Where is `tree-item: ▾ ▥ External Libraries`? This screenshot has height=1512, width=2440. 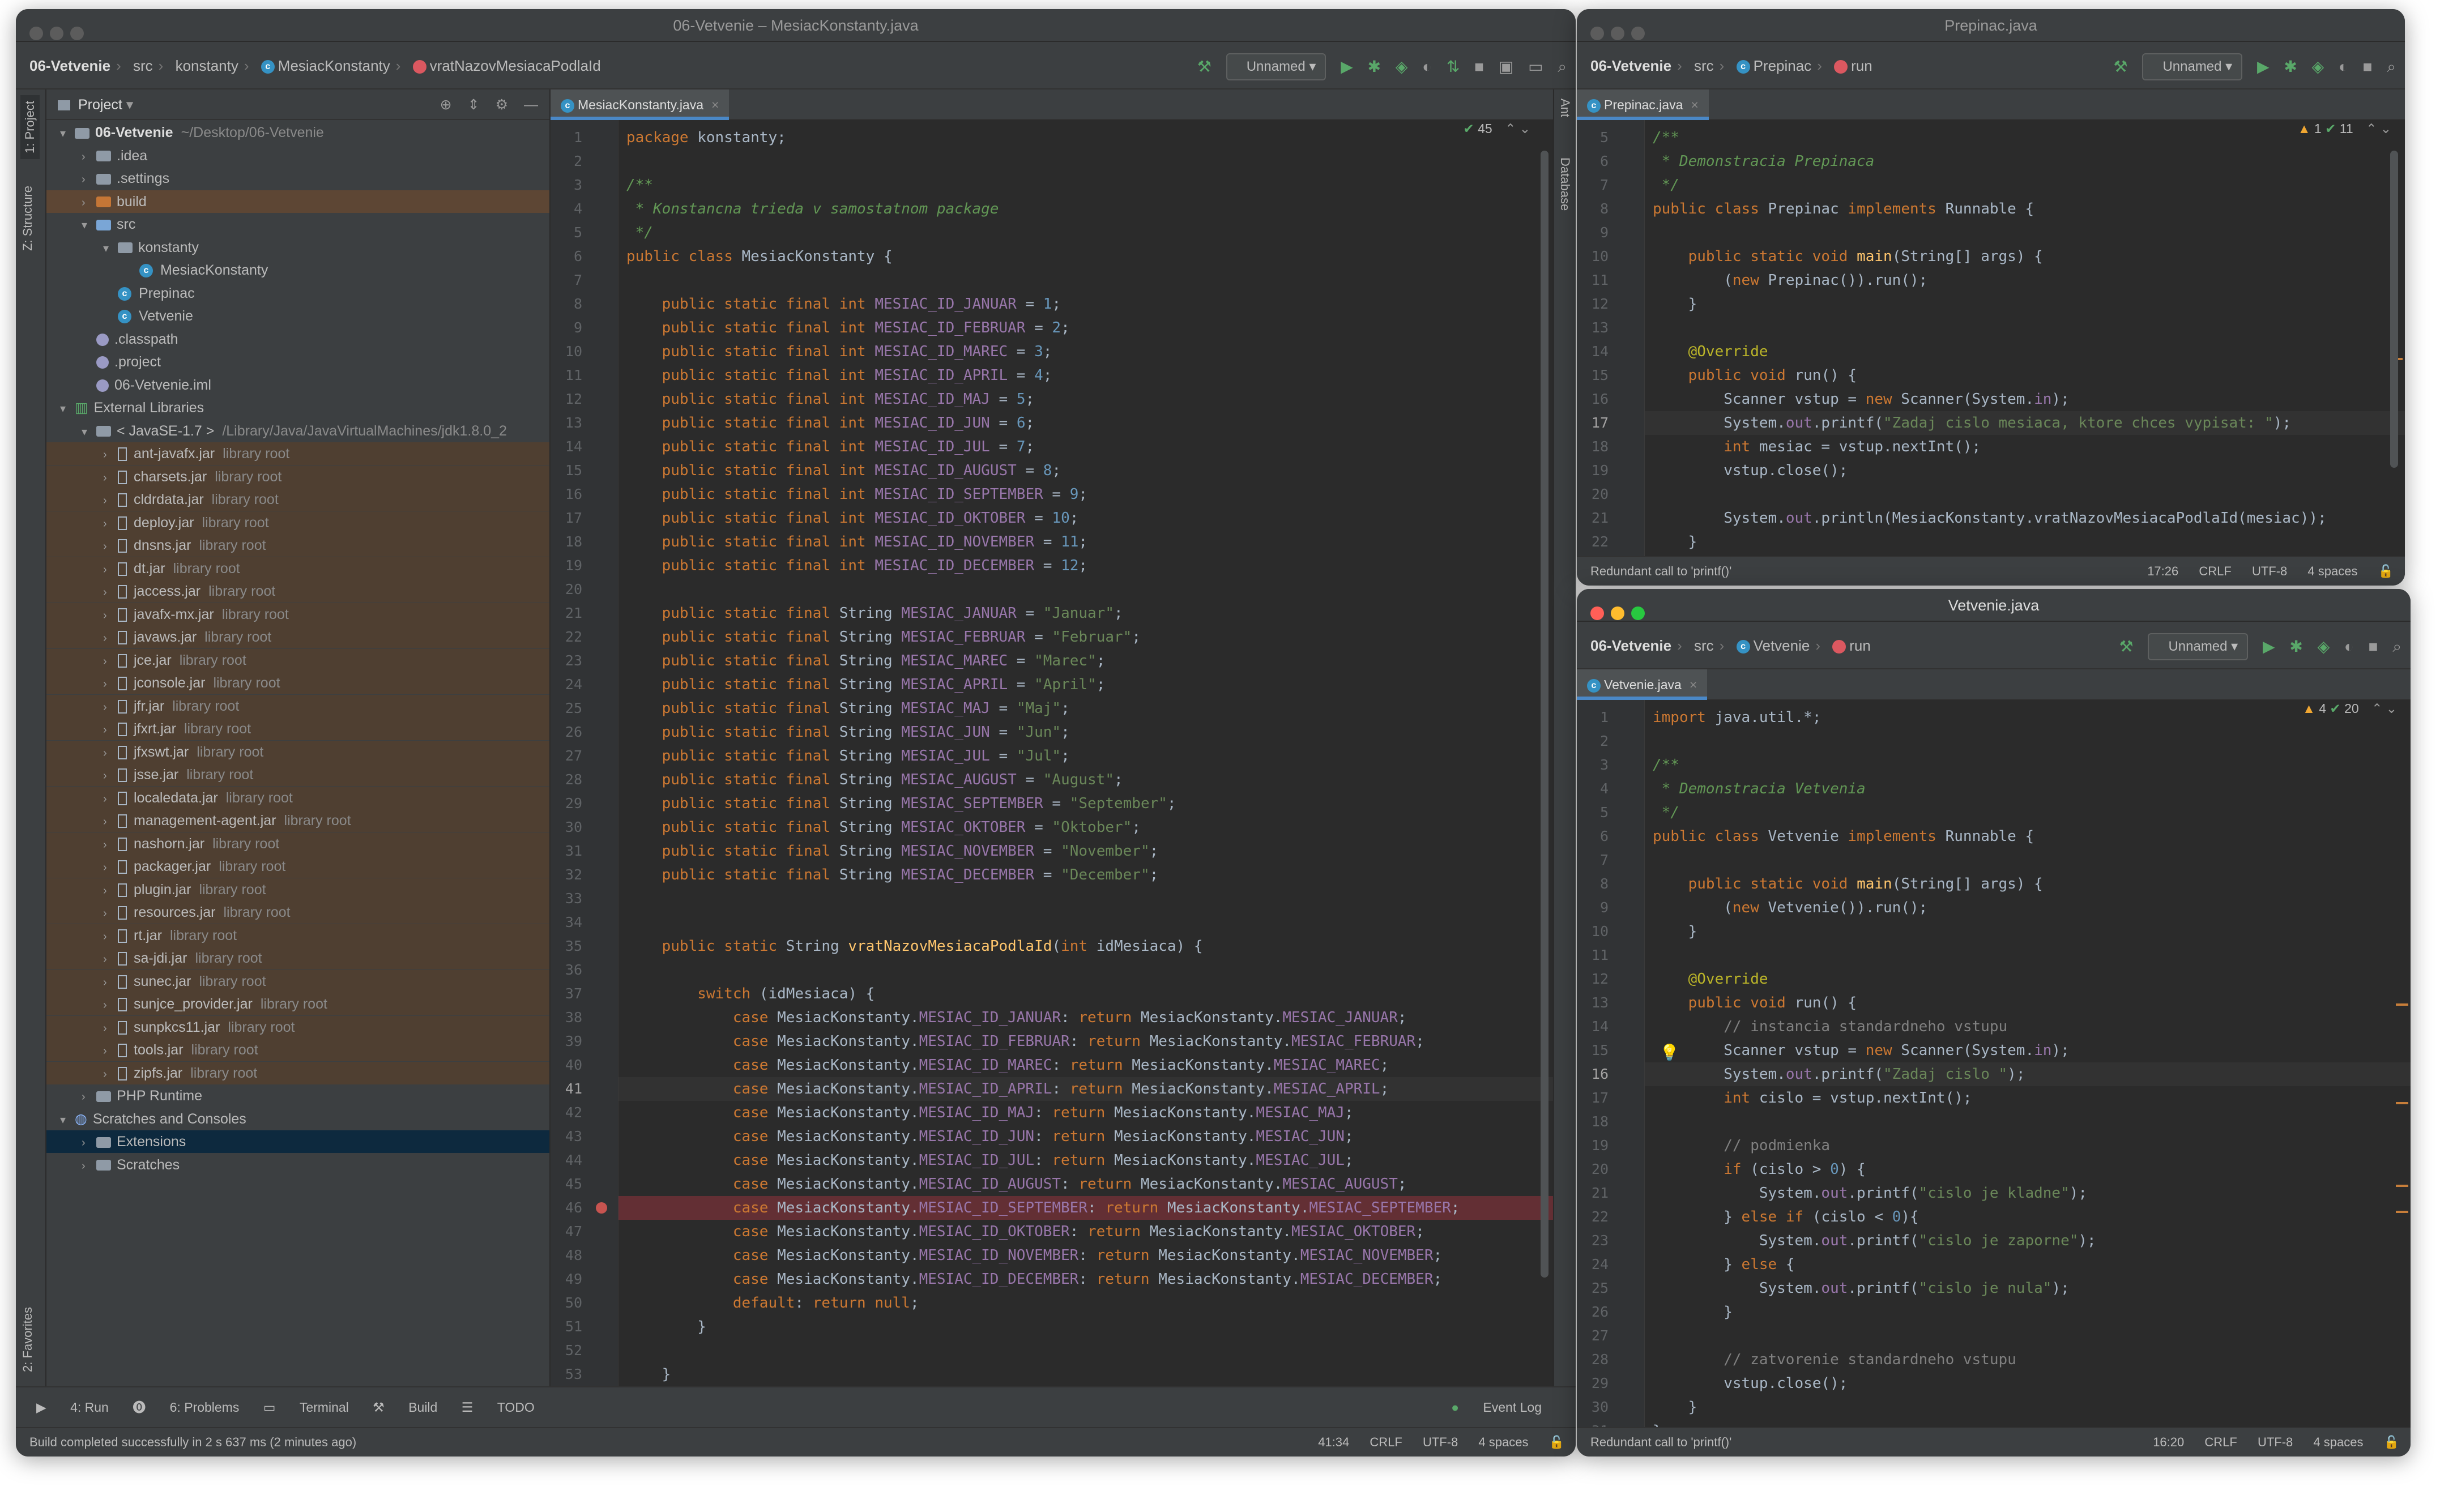 tree-item: ▾ ▥ External Libraries is located at coordinates (297, 407).